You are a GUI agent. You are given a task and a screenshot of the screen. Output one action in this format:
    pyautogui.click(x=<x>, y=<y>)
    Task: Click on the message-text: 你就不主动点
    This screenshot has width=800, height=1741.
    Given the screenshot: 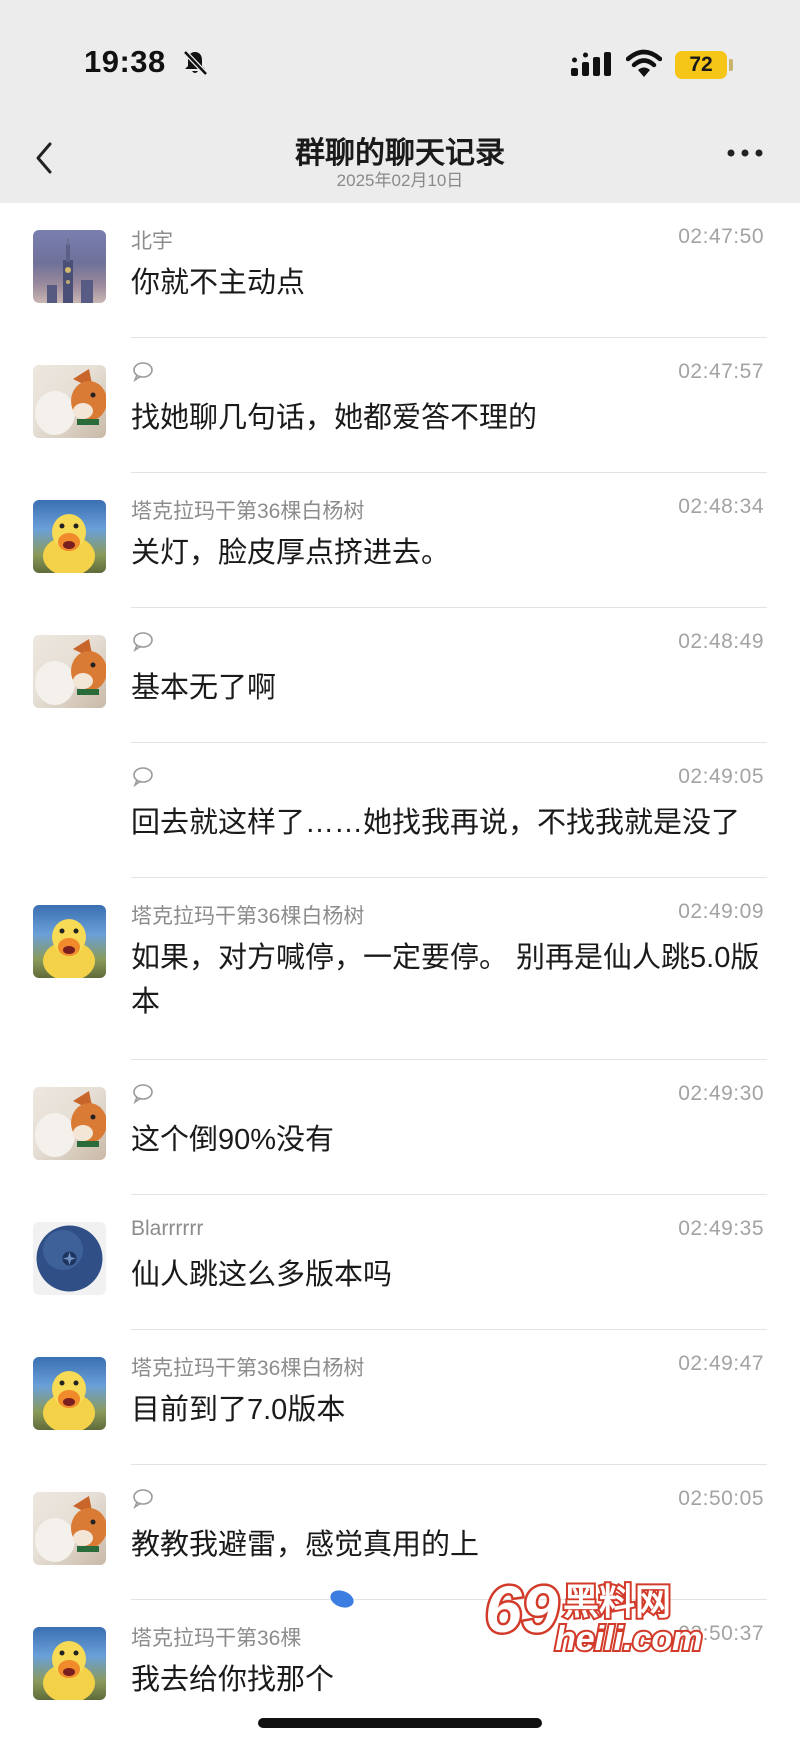 What is the action you would take?
    pyautogui.click(x=218, y=283)
    